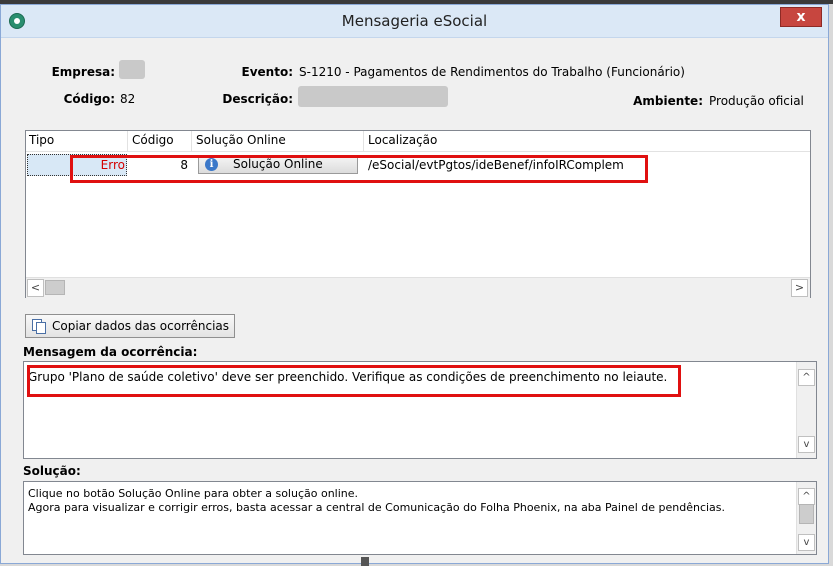 The width and height of the screenshot is (833, 566). I want to click on col-header-localizacao: Localização, so click(402, 140).